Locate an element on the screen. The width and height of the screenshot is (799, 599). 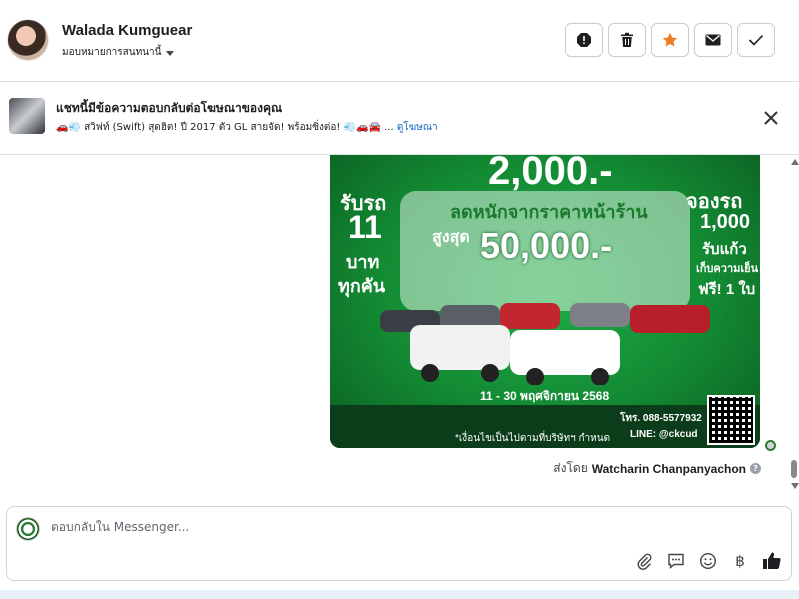
sent-by-line: ส่งโดย Watcharin Chanpanyachon ? is located at coordinates (657, 468).